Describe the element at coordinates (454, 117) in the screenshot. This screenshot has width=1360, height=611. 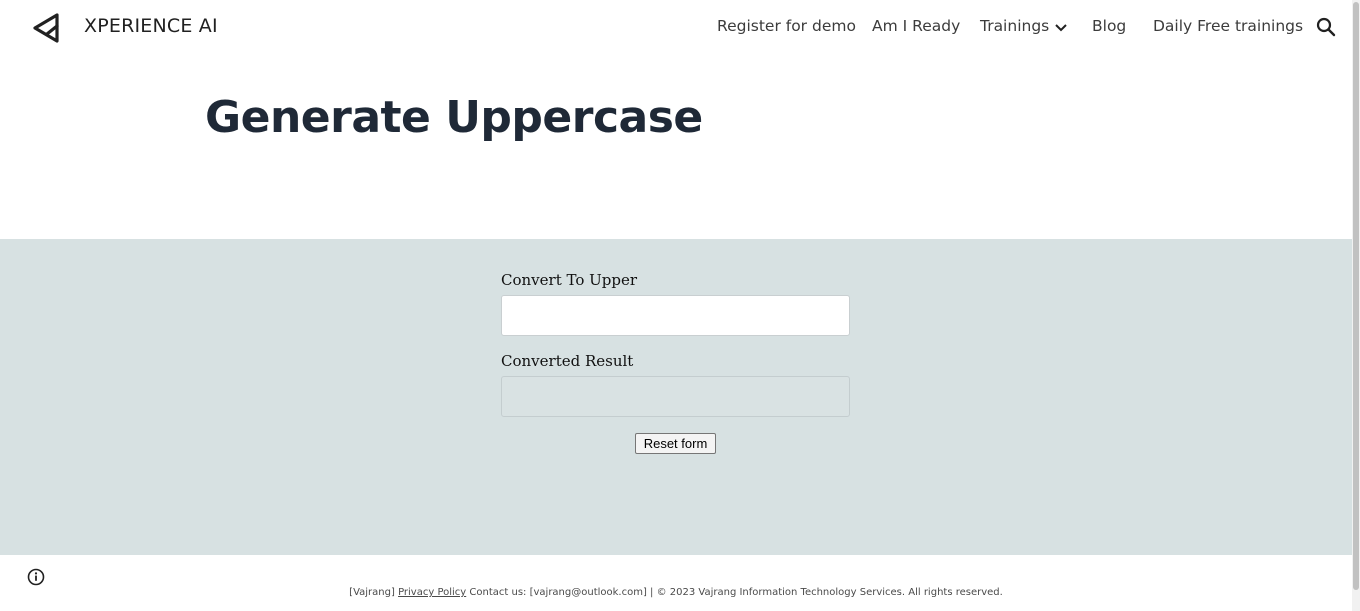
I see `page-title: Generate Uppercase` at that location.